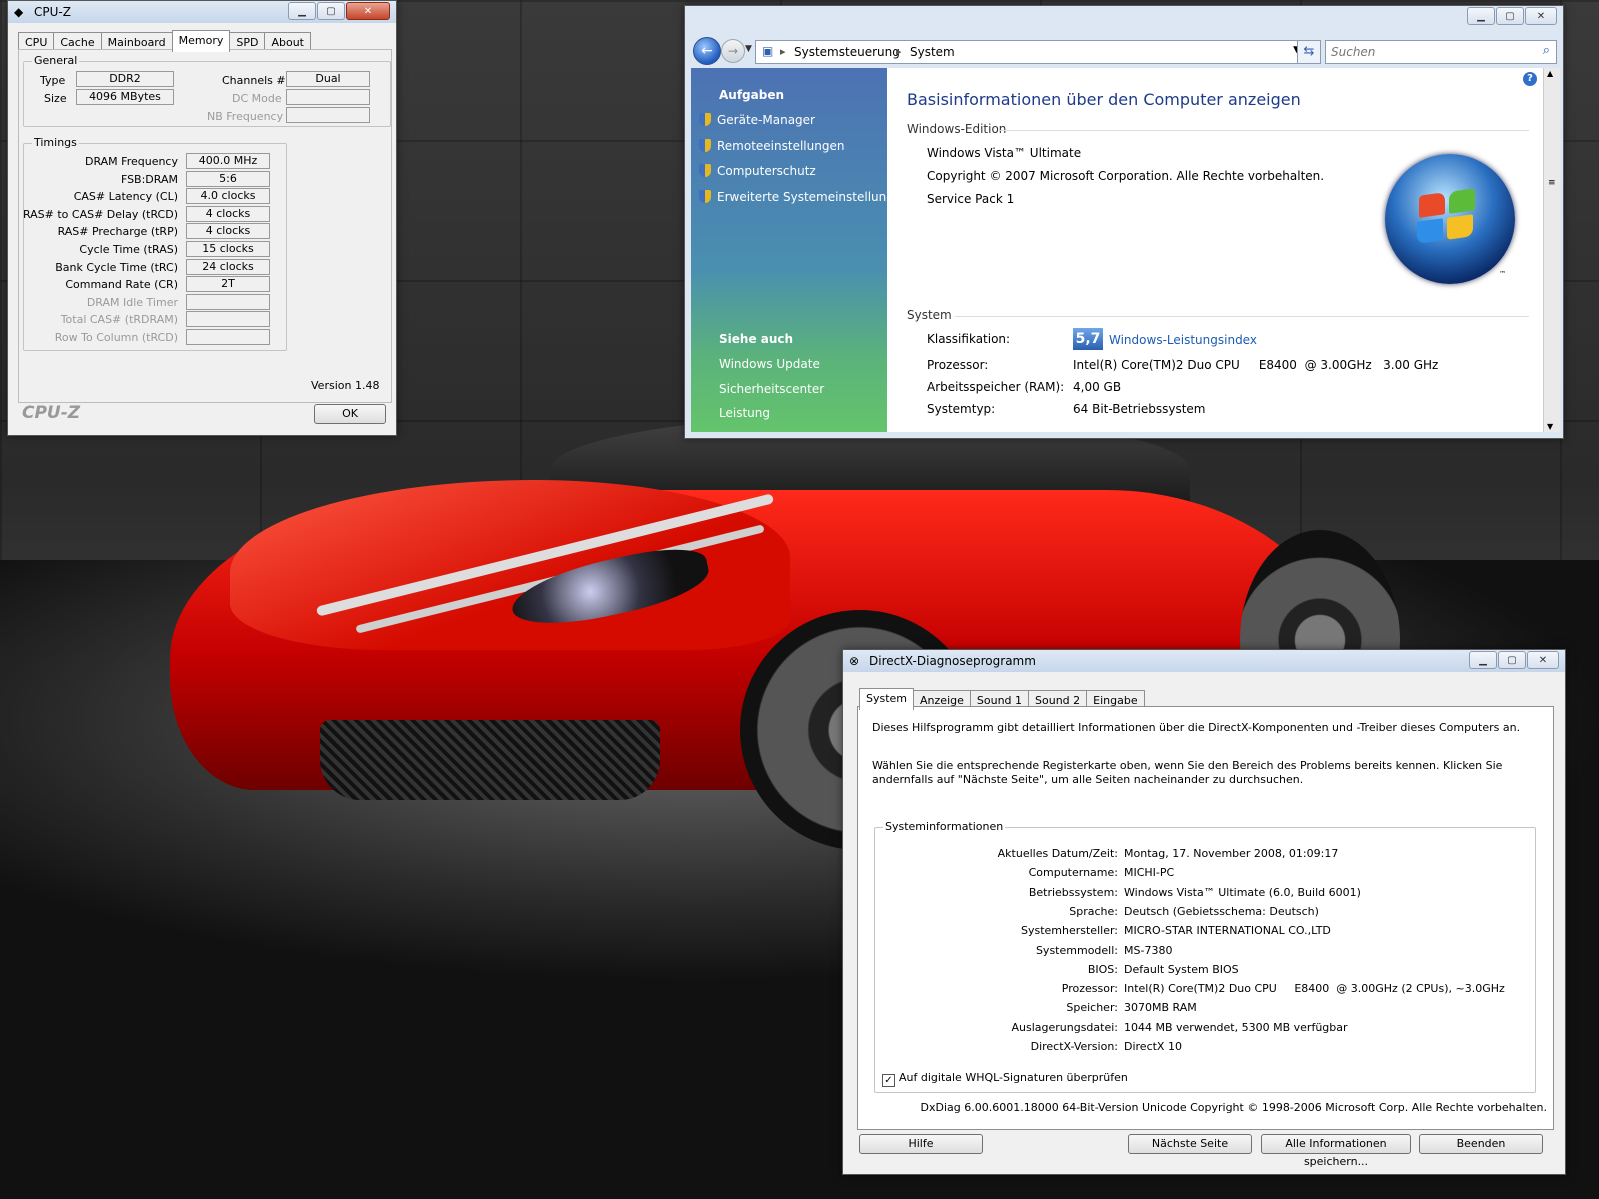 The height and width of the screenshot is (1199, 1599). I want to click on search-icon: ⌕, so click(1546, 50).